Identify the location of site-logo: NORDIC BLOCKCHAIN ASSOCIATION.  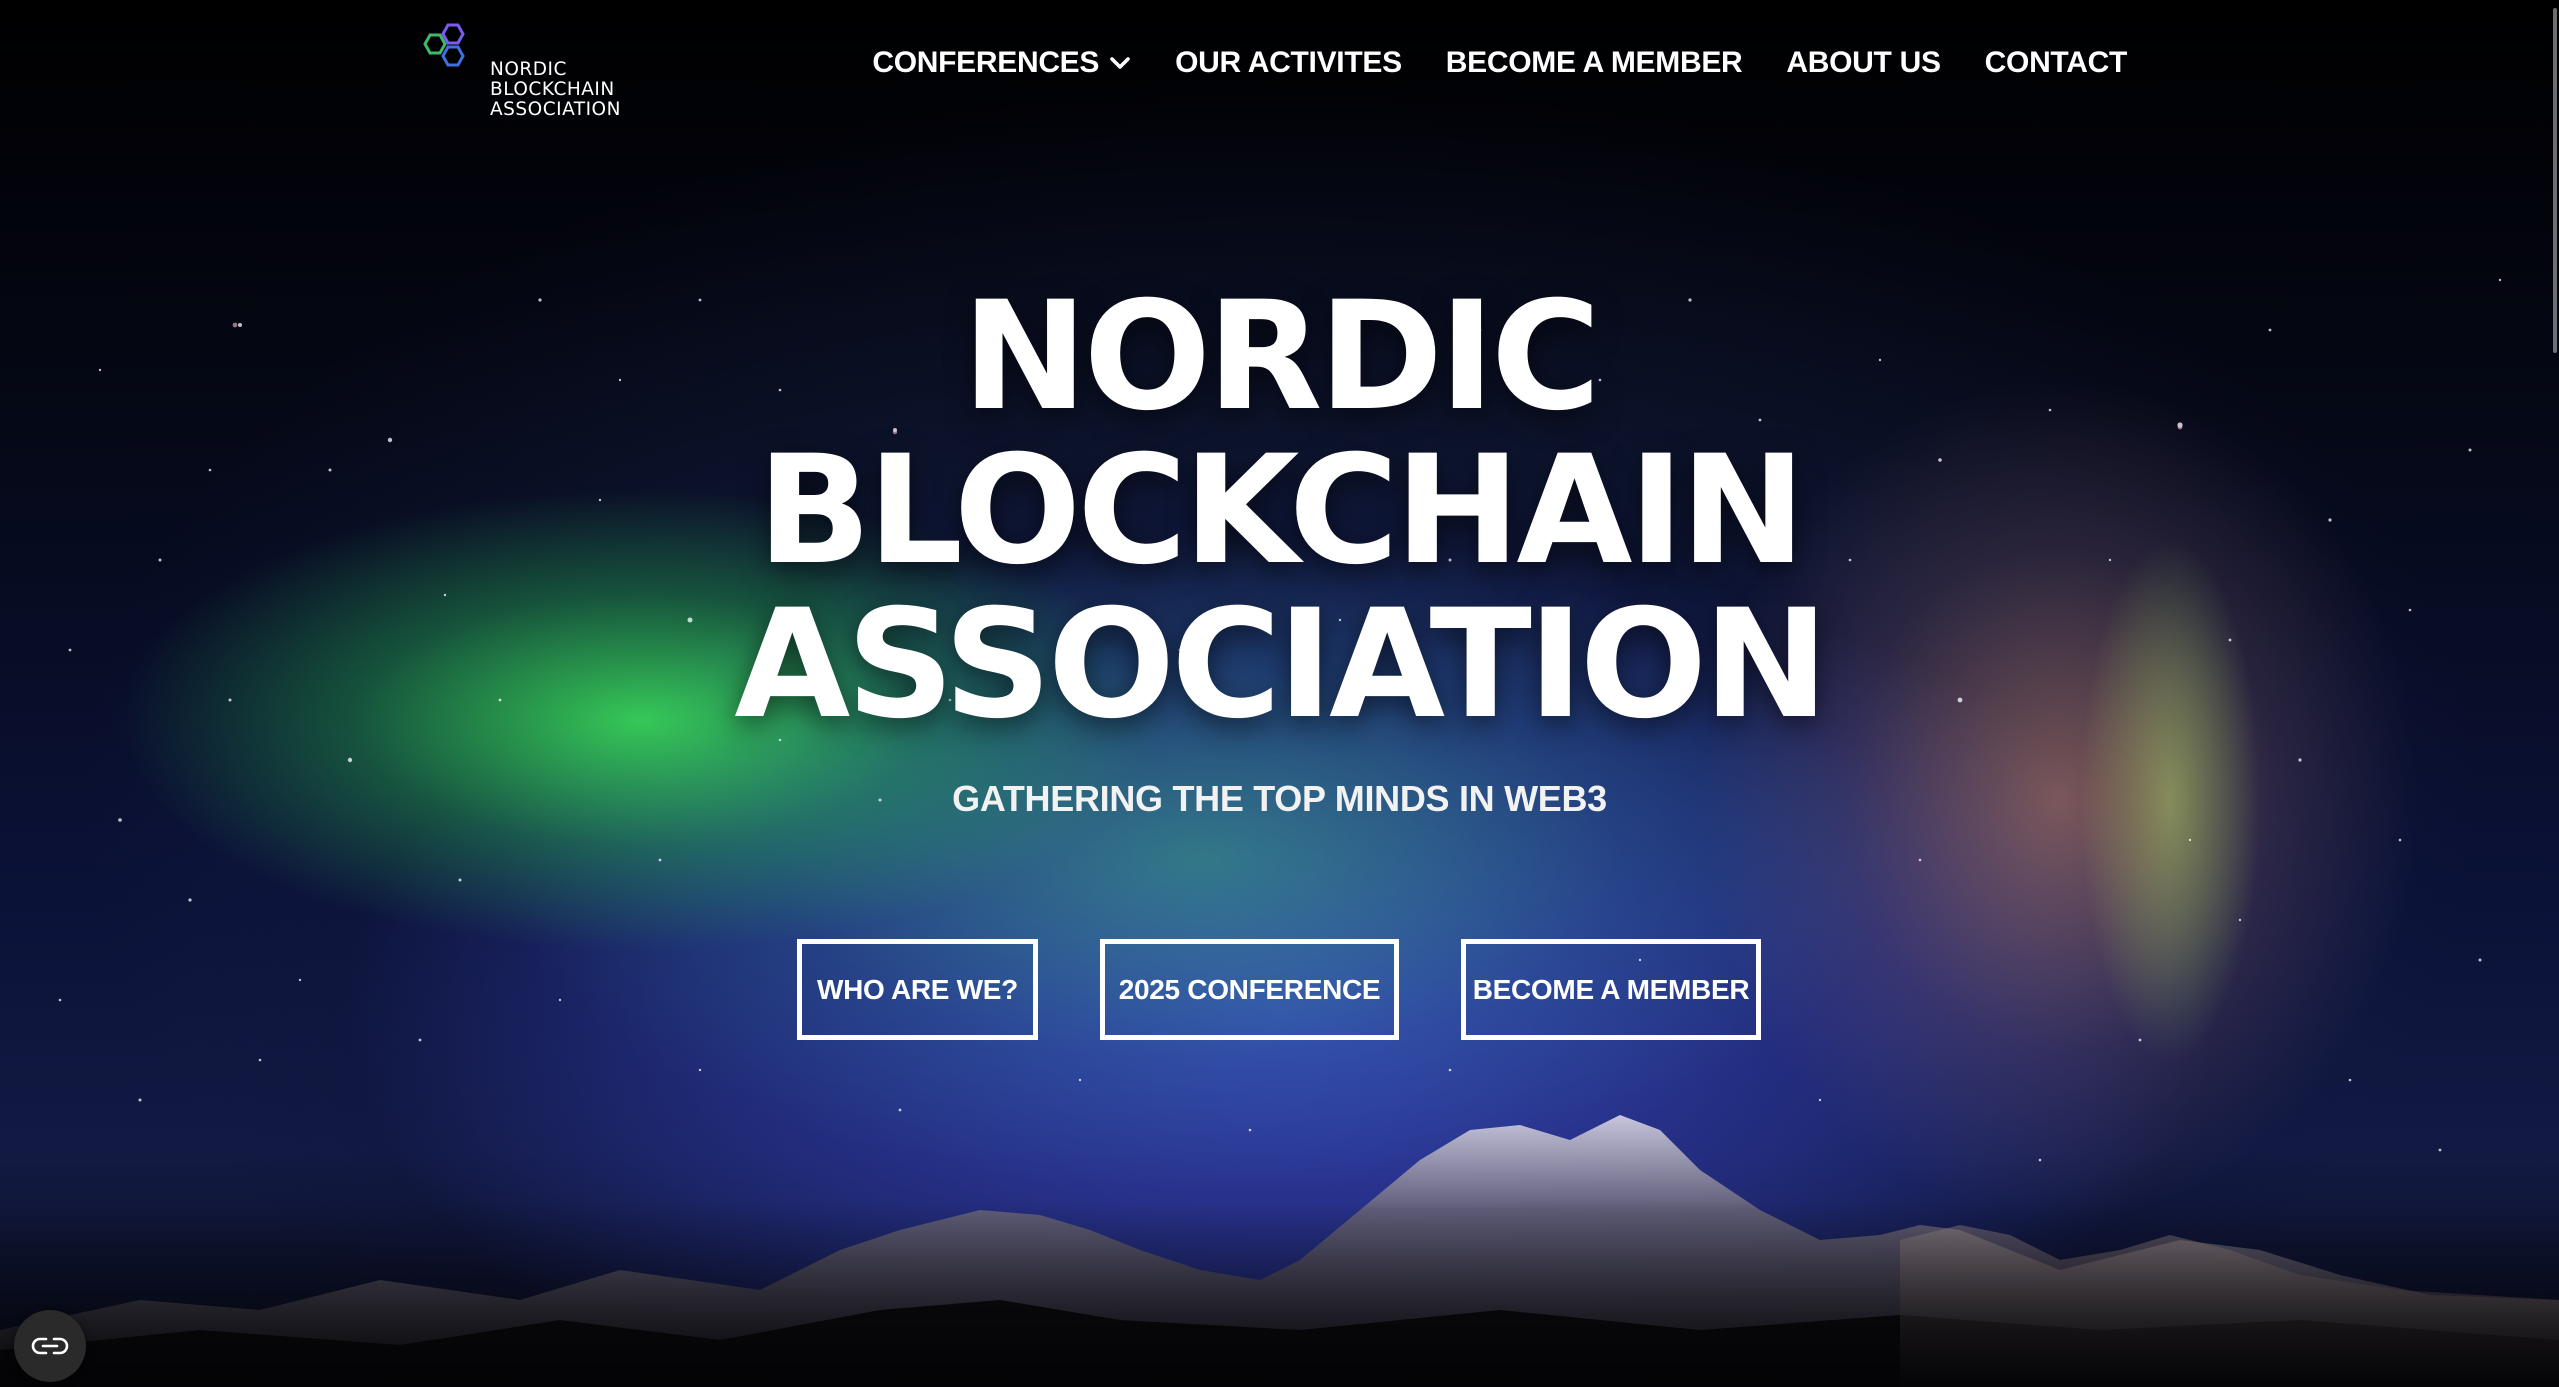
(525, 67).